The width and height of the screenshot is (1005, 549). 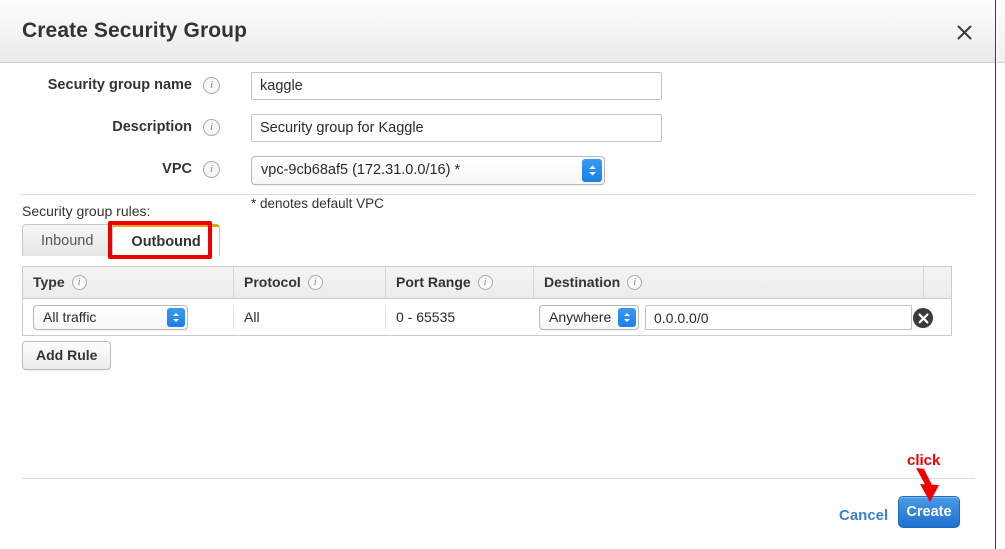 I want to click on rules-tabs: Inbound Outbound, so click(x=121, y=240).